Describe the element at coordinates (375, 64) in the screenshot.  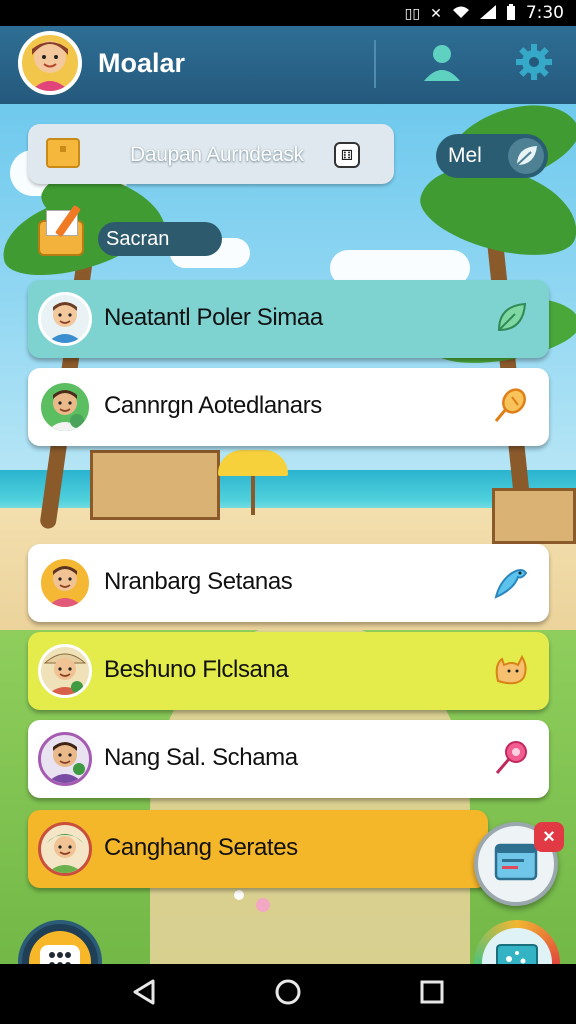
I see `header-divider` at that location.